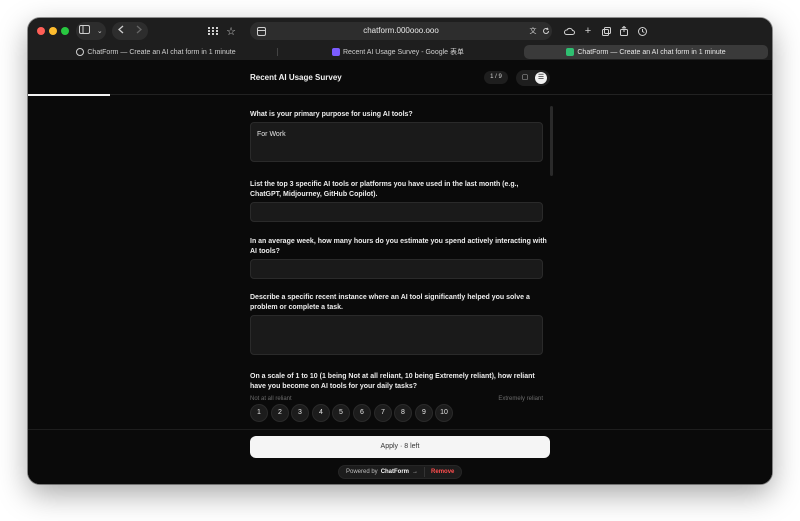  Describe the element at coordinates (80, 52) in the screenshot. I see `chatform-favicon-icon` at that location.